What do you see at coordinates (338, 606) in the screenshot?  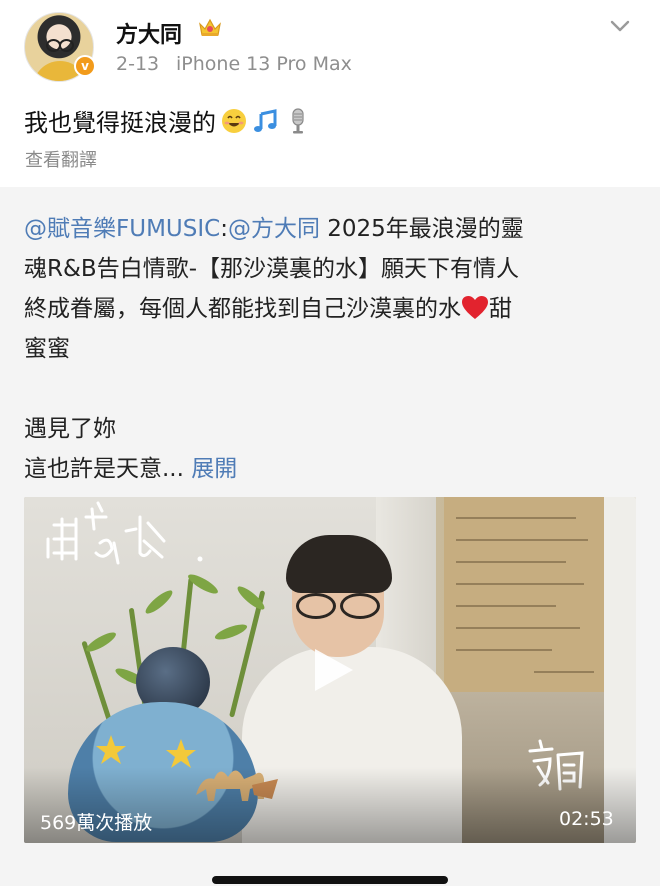 I see `video-person-glasses` at bounding box center [338, 606].